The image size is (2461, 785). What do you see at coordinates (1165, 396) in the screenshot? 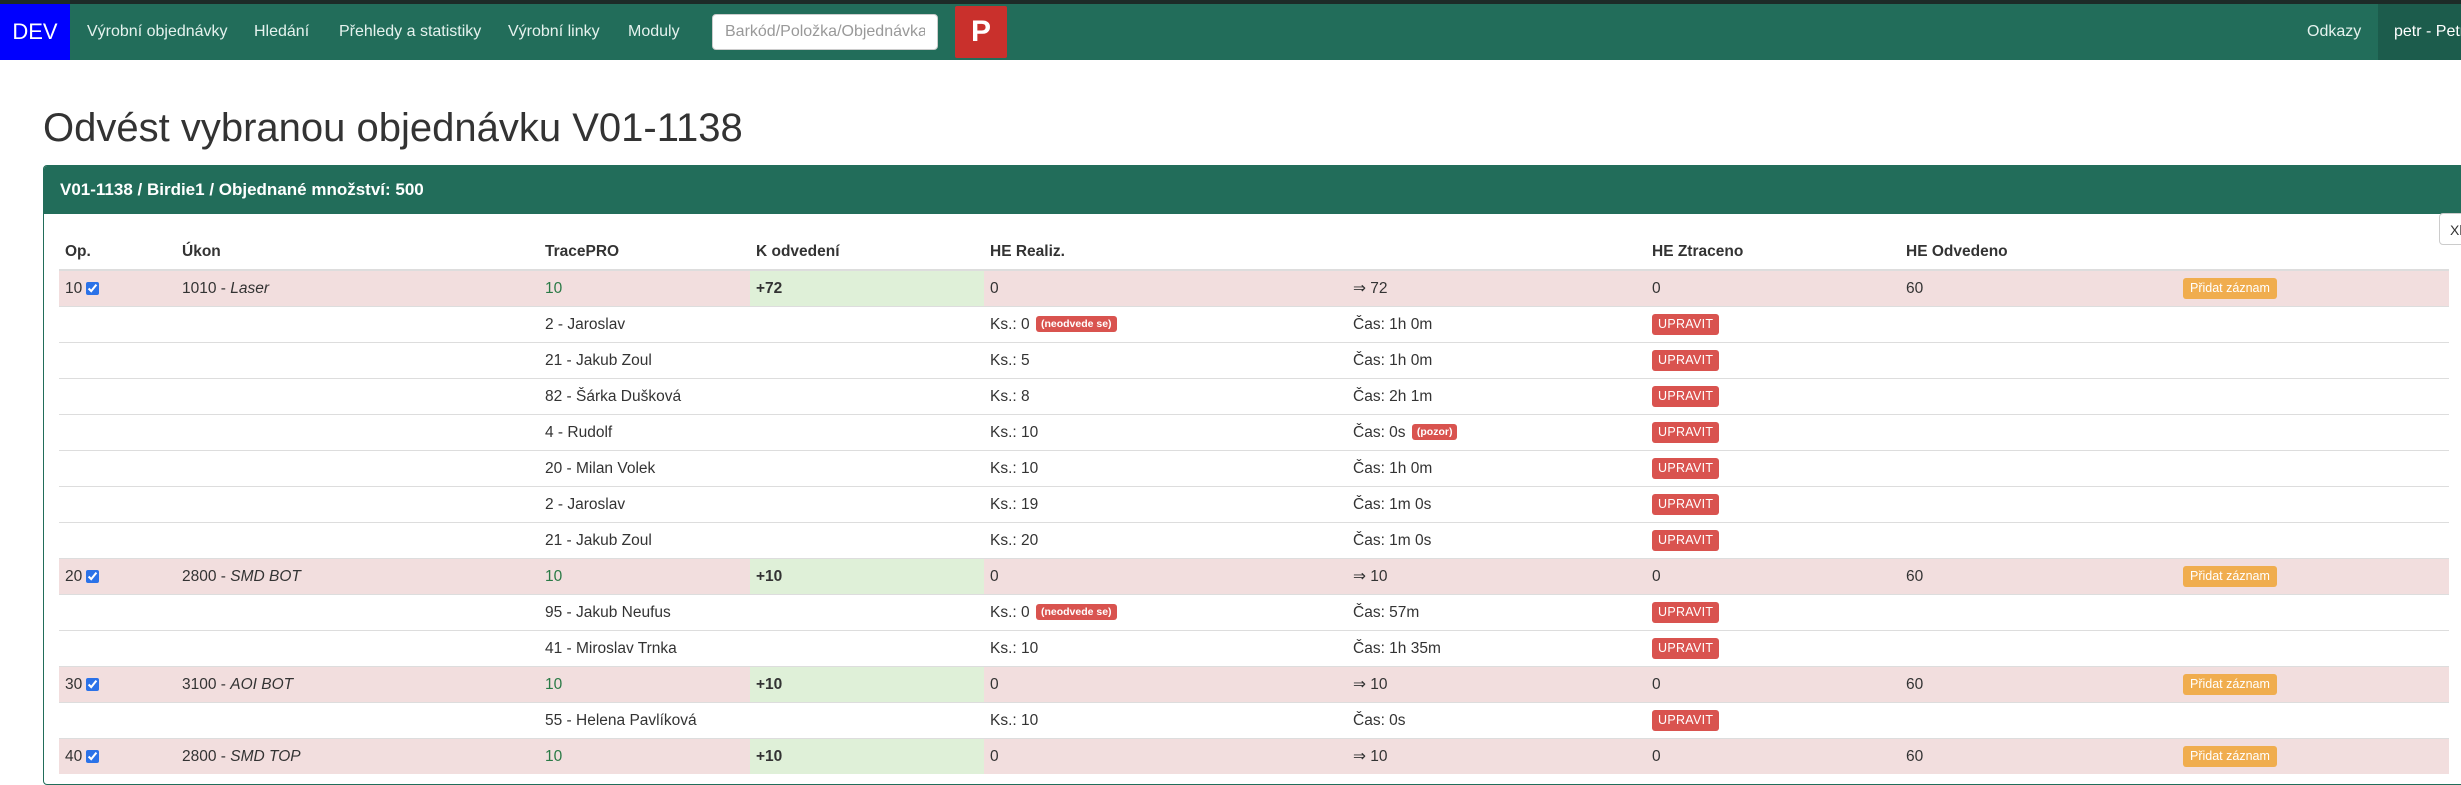
I see `ks-cell: Ks.: 8` at bounding box center [1165, 396].